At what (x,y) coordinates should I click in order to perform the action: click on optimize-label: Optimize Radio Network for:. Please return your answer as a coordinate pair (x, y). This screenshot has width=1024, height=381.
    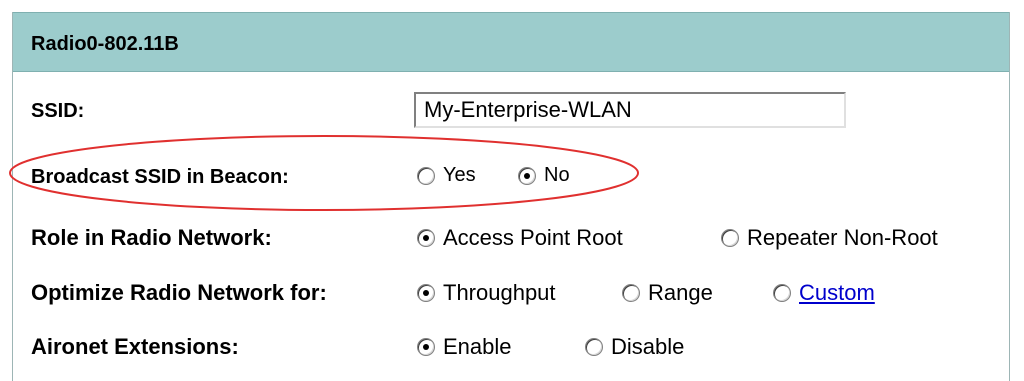
    Looking at the image, I should click on (179, 292).